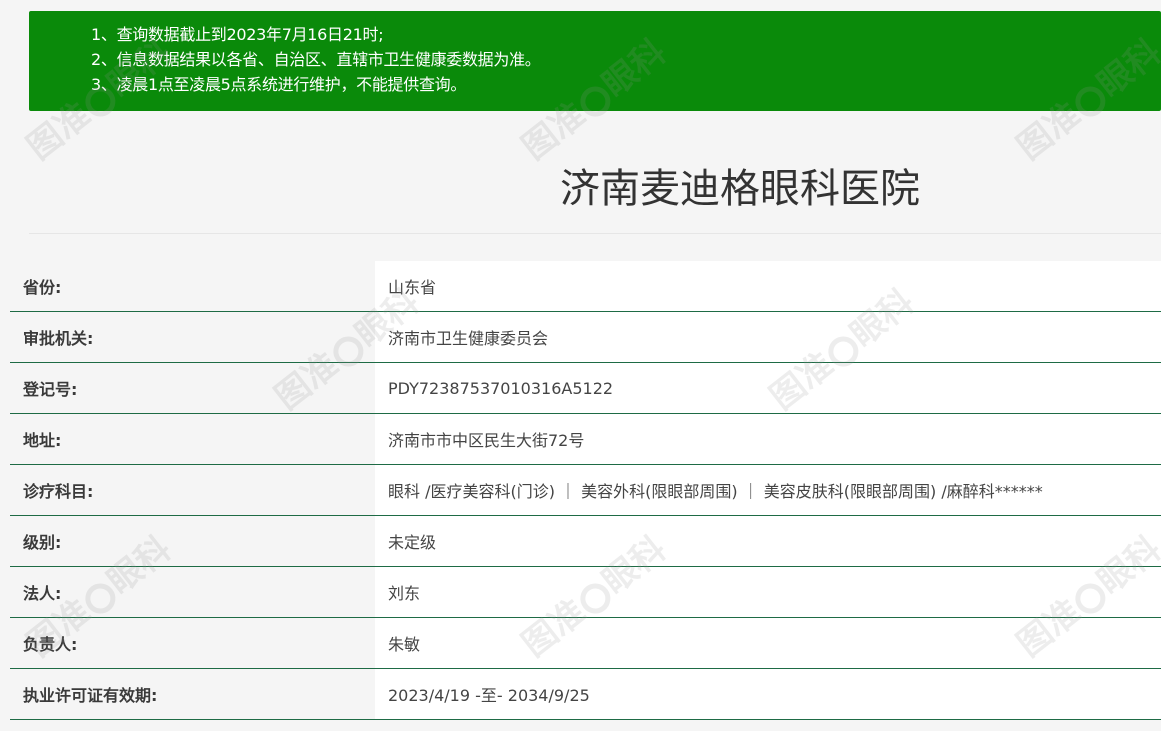  Describe the element at coordinates (768, 337) in the screenshot. I see `approval-authority-value: 济南市卫生健康委员会` at that location.